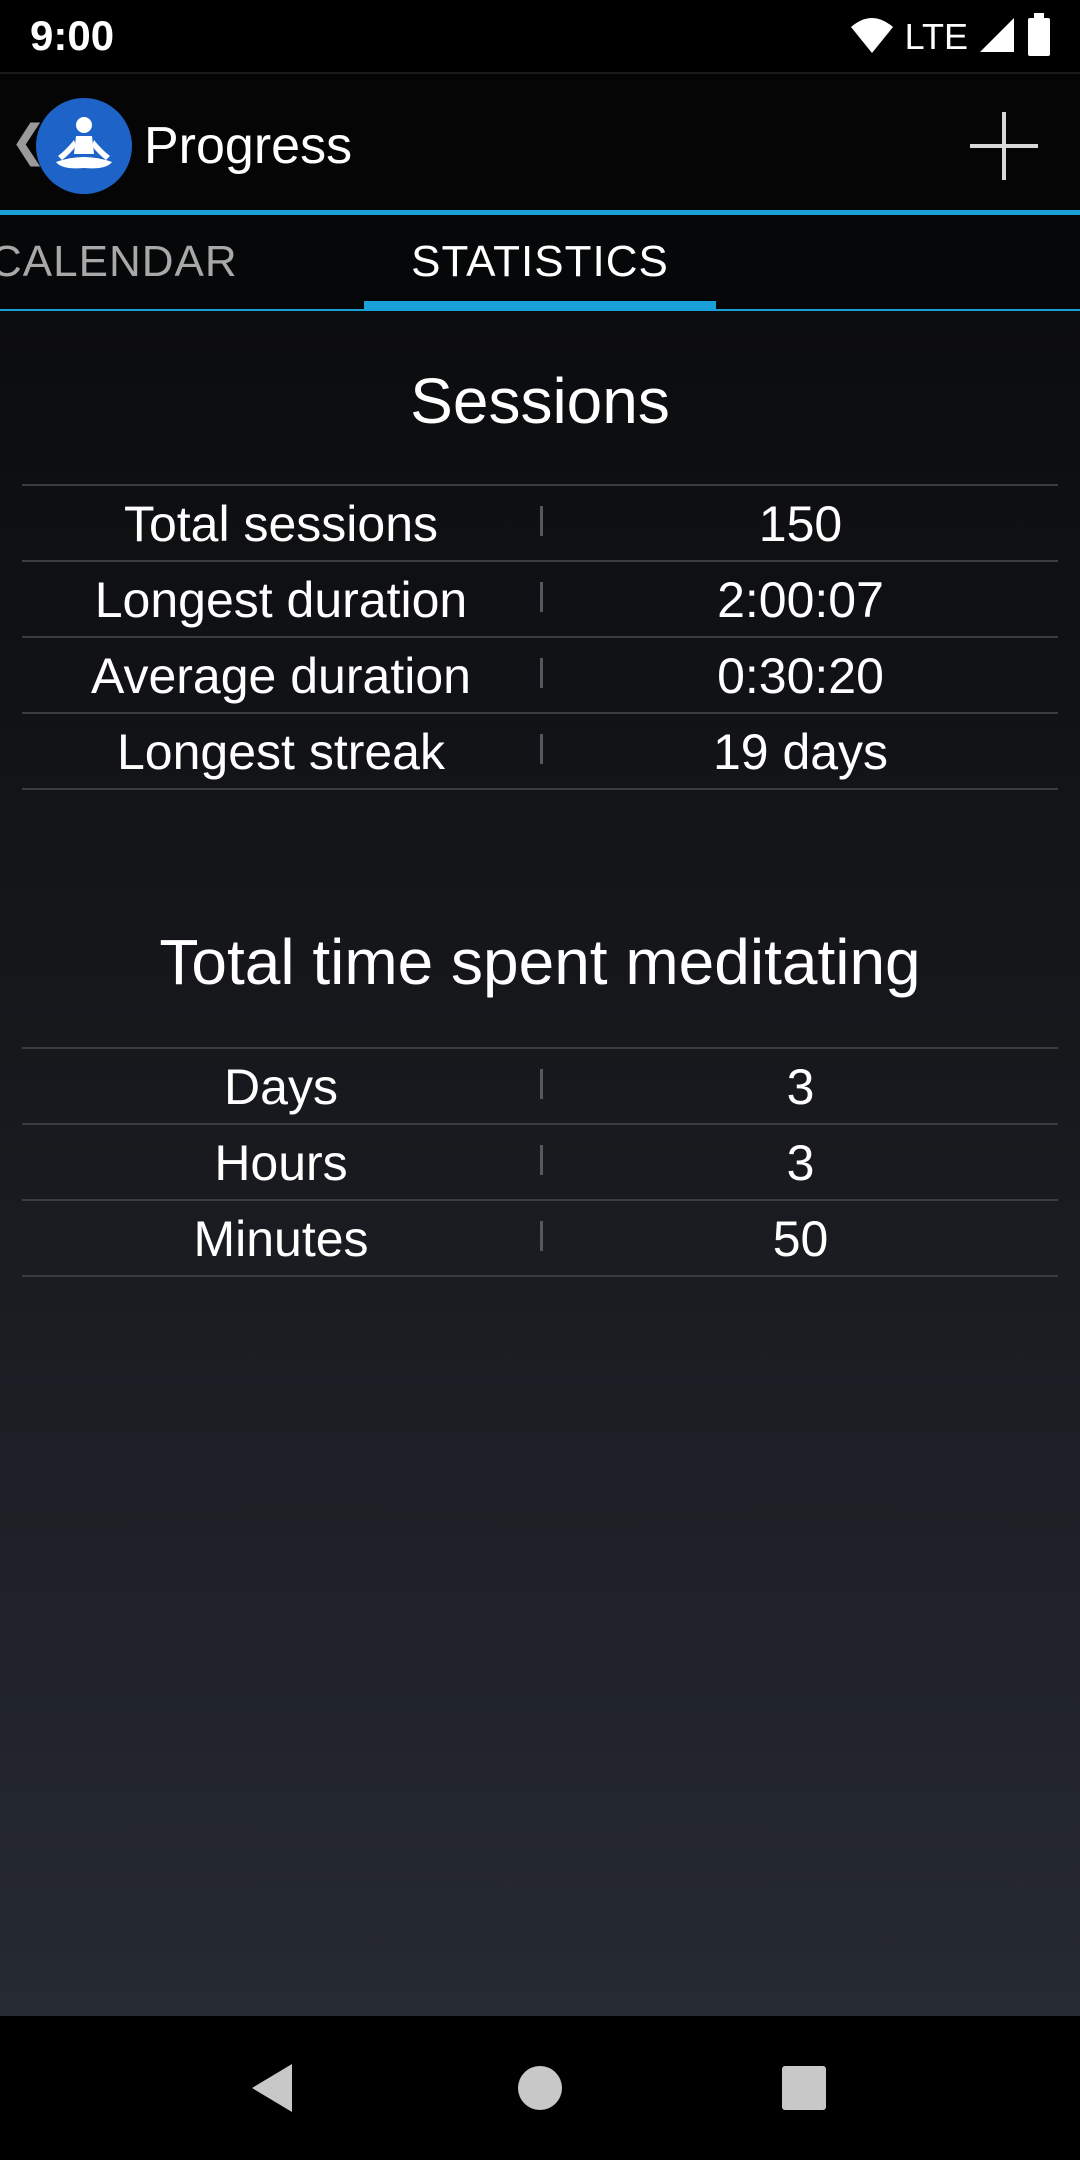  Describe the element at coordinates (1039, 37) in the screenshot. I see `battery-icon` at that location.